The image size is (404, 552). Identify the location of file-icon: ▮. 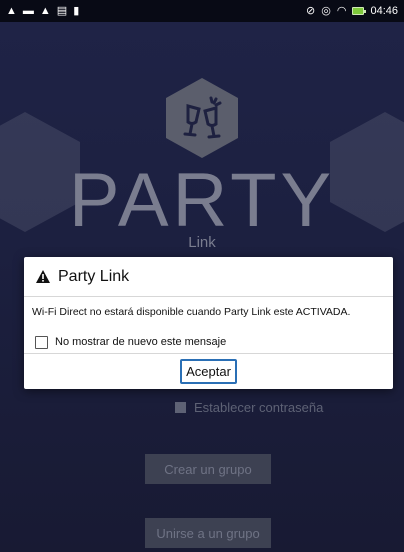
(76, 10).